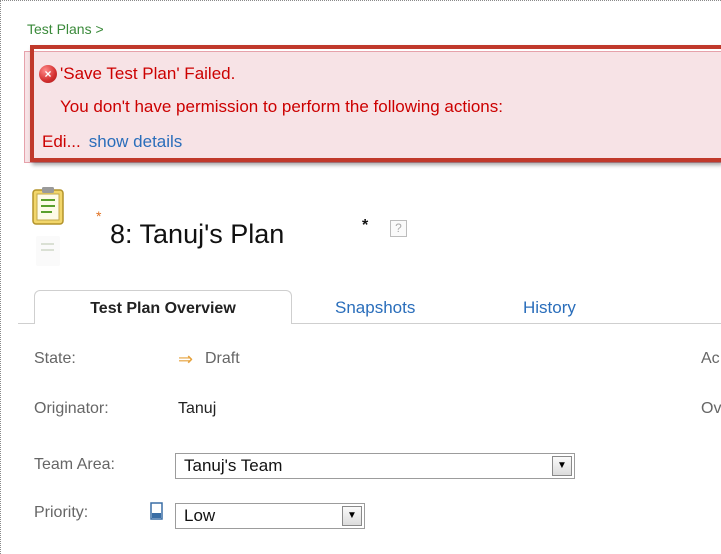 The width and height of the screenshot is (721, 554). Describe the element at coordinates (200, 515) in the screenshot. I see `priority-value: Low` at that location.